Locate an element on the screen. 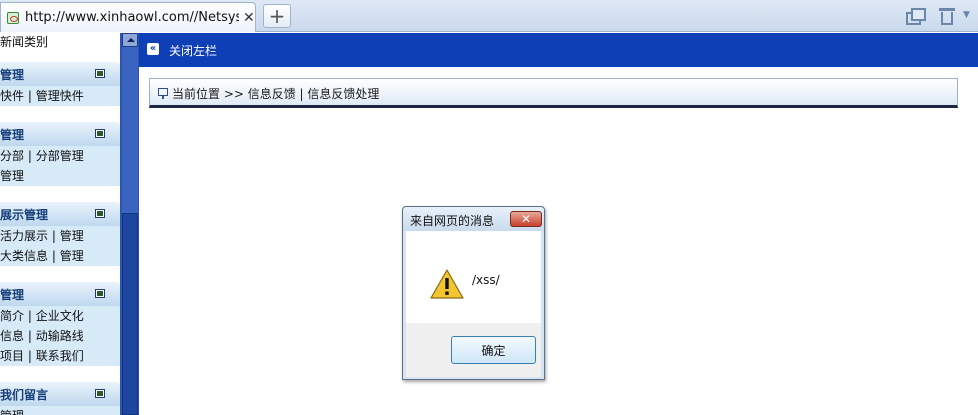 The height and width of the screenshot is (415, 978). sidebar-link: 项目 is located at coordinates (12, 356).